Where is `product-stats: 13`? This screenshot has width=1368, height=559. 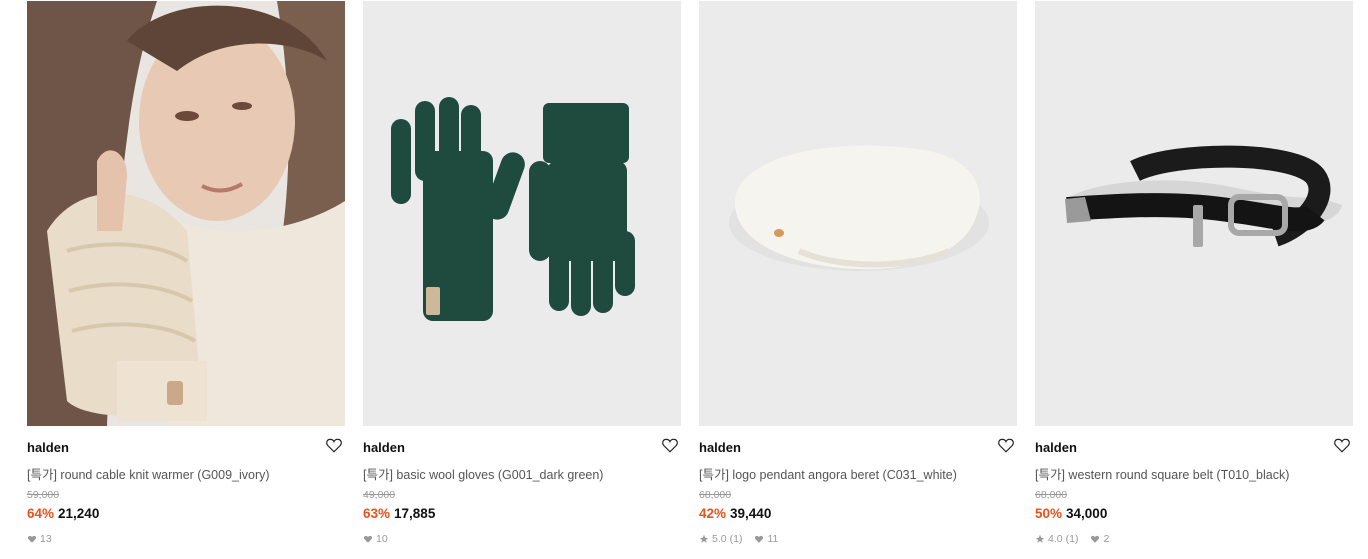
product-stats: 13 is located at coordinates (39, 539).